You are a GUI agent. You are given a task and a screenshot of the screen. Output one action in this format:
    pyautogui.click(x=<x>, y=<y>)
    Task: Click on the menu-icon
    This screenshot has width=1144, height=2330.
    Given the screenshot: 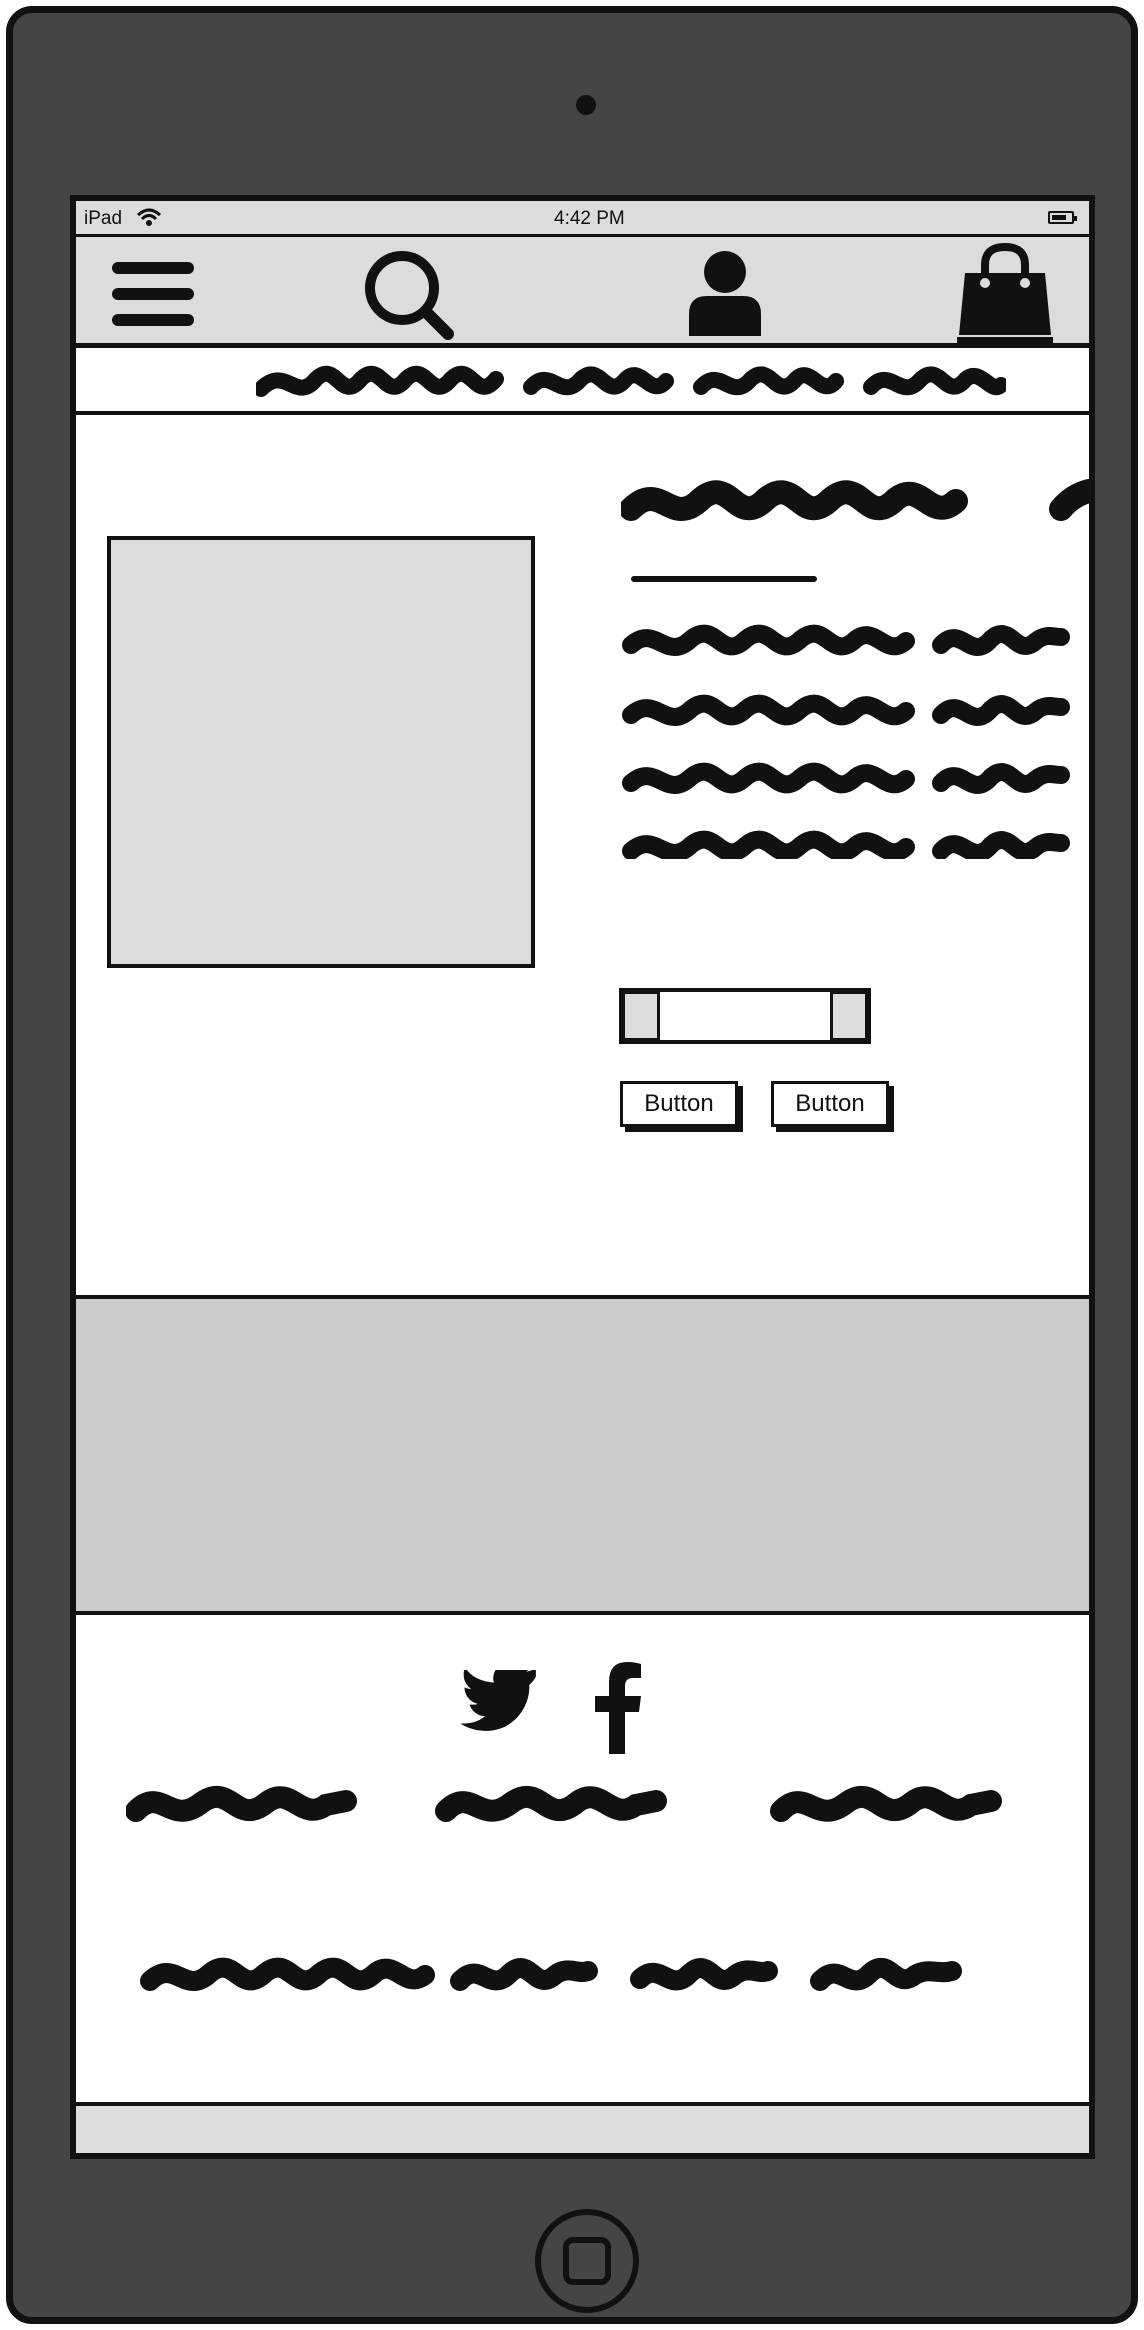 What is the action you would take?
    pyautogui.click(x=153, y=295)
    